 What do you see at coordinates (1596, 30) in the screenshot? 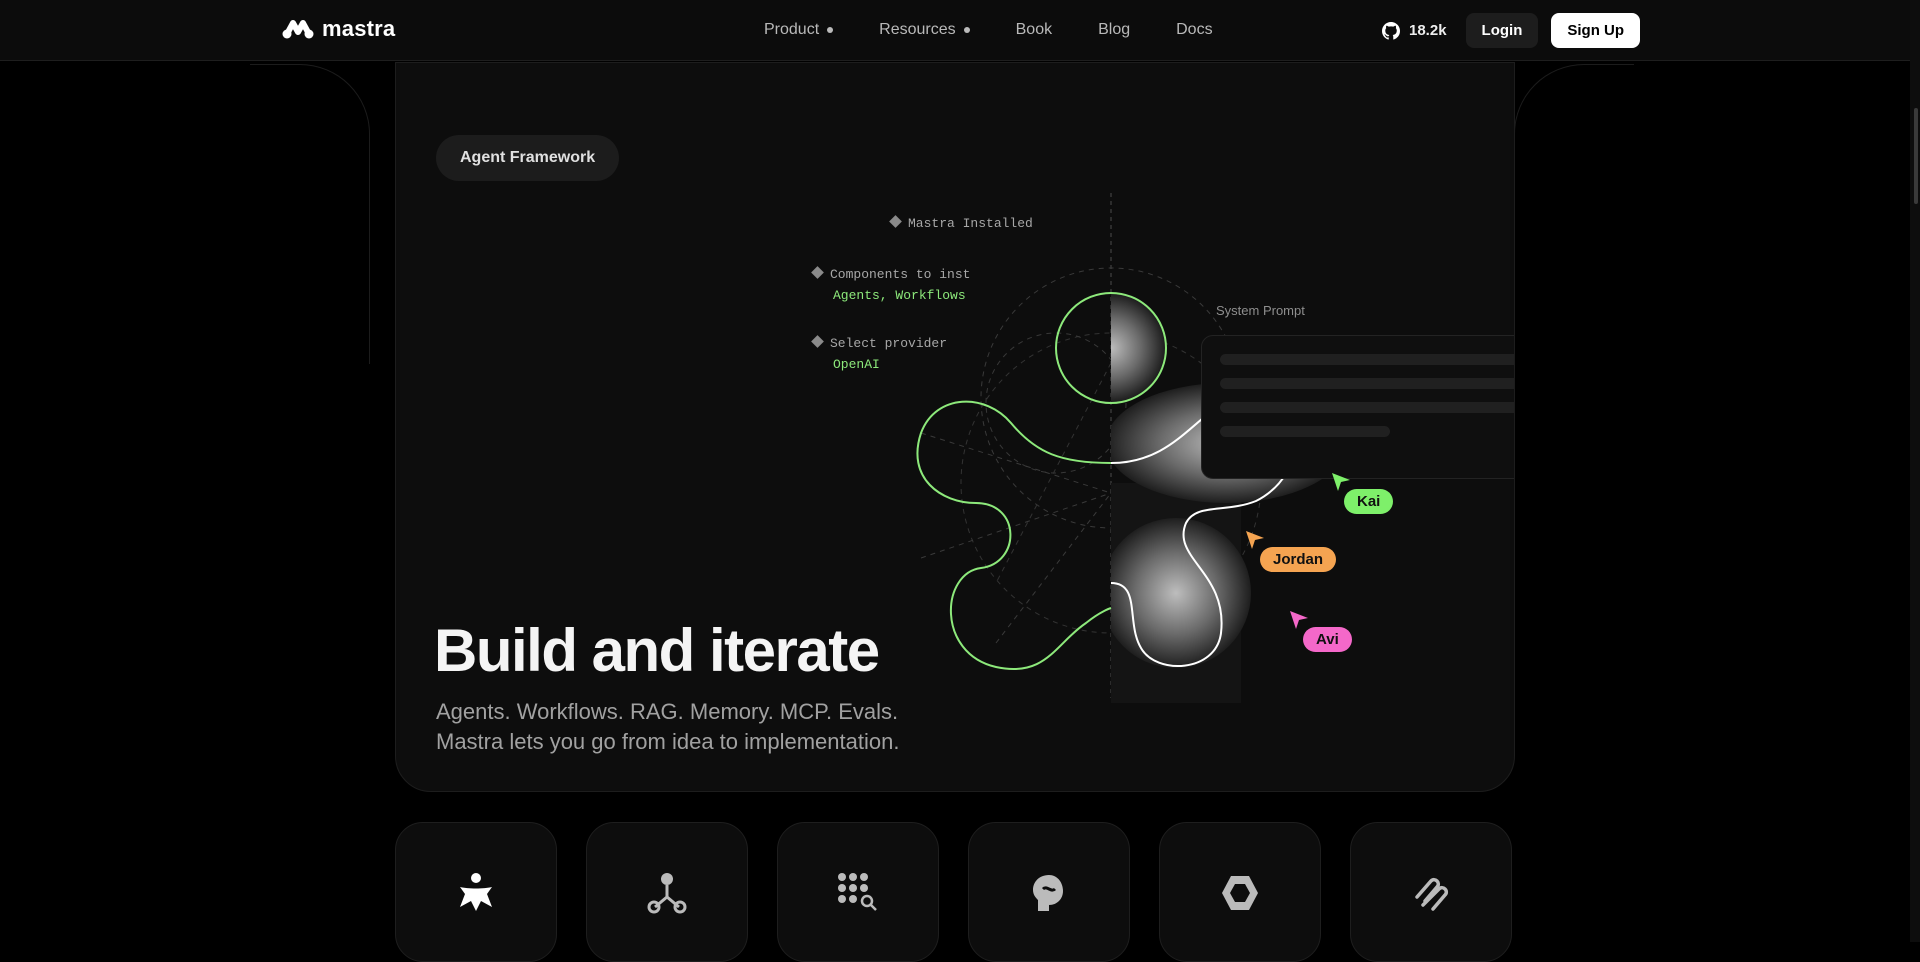
I see `signup-button: Sign Up` at bounding box center [1596, 30].